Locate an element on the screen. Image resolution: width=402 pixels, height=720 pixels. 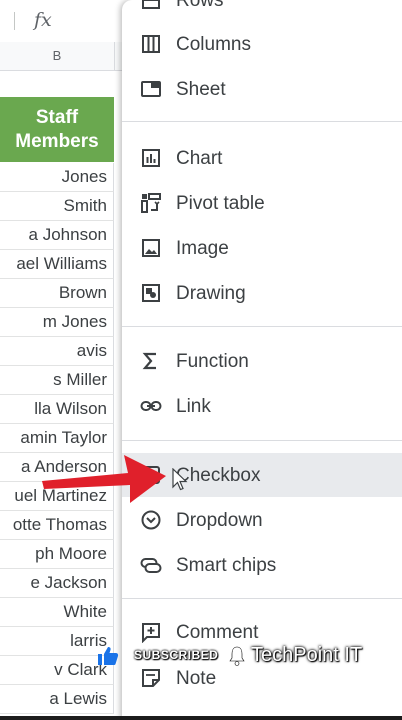
chart-icon is located at coordinates (151, 158).